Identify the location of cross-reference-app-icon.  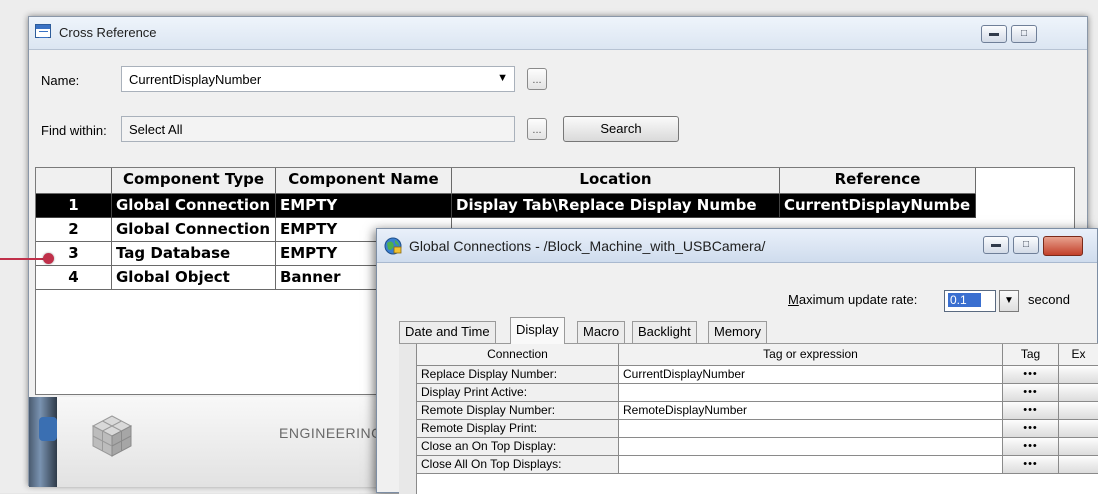
(43, 31).